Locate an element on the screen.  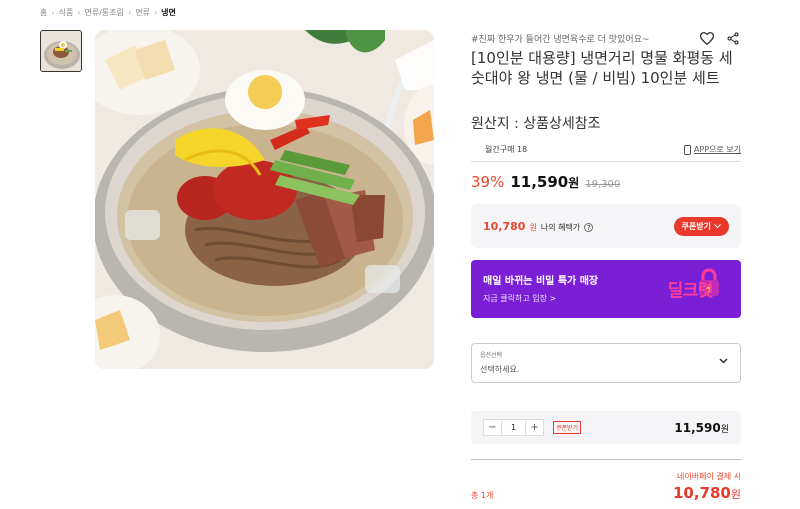
promo-brand: 딜크럿 is located at coordinates (690, 291).